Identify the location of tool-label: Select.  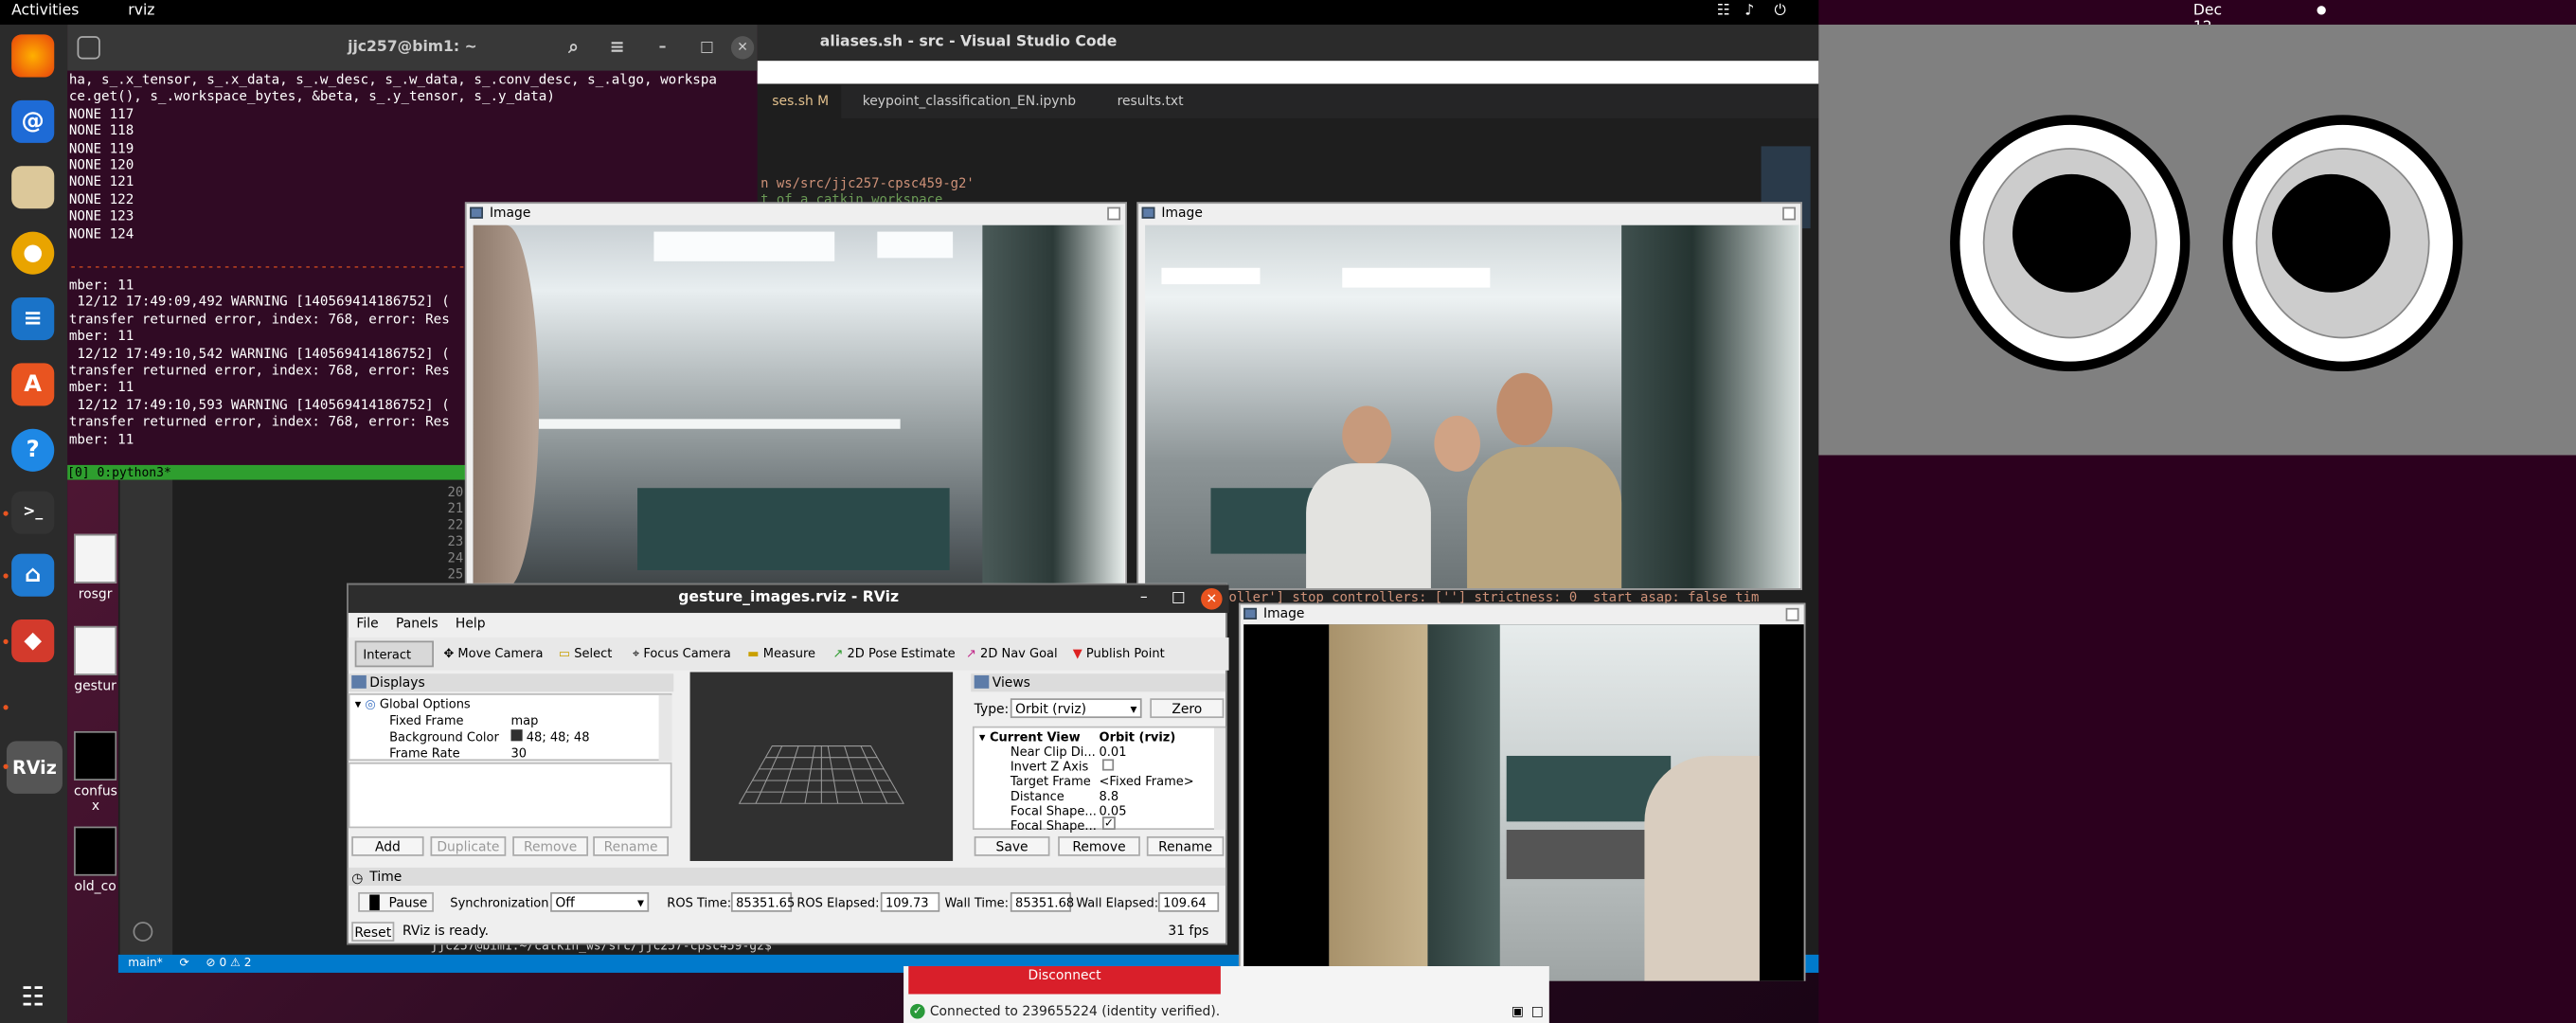
(593, 653).